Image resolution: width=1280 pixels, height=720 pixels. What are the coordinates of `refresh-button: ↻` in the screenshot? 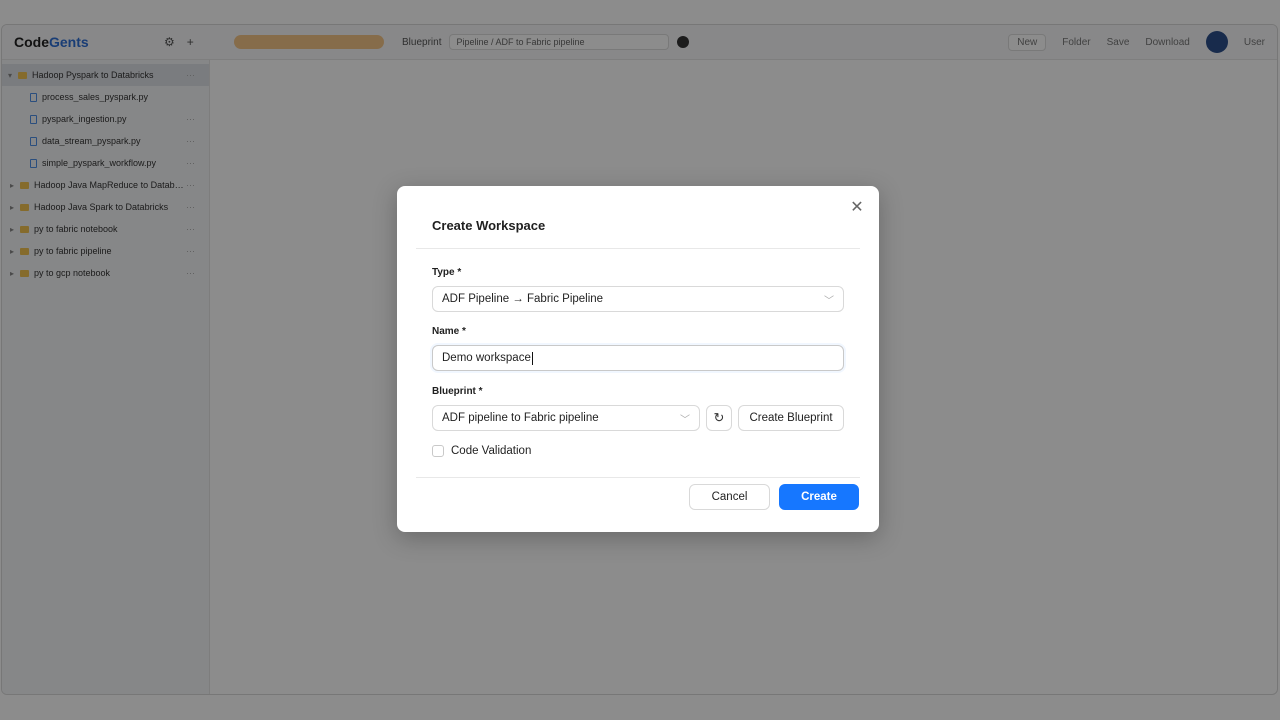 It's located at (719, 418).